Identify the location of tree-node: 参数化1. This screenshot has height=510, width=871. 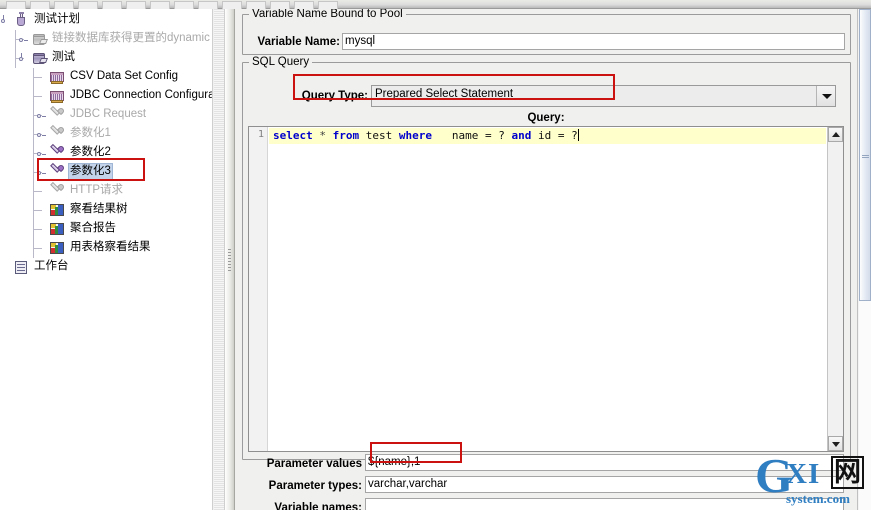
(103, 134).